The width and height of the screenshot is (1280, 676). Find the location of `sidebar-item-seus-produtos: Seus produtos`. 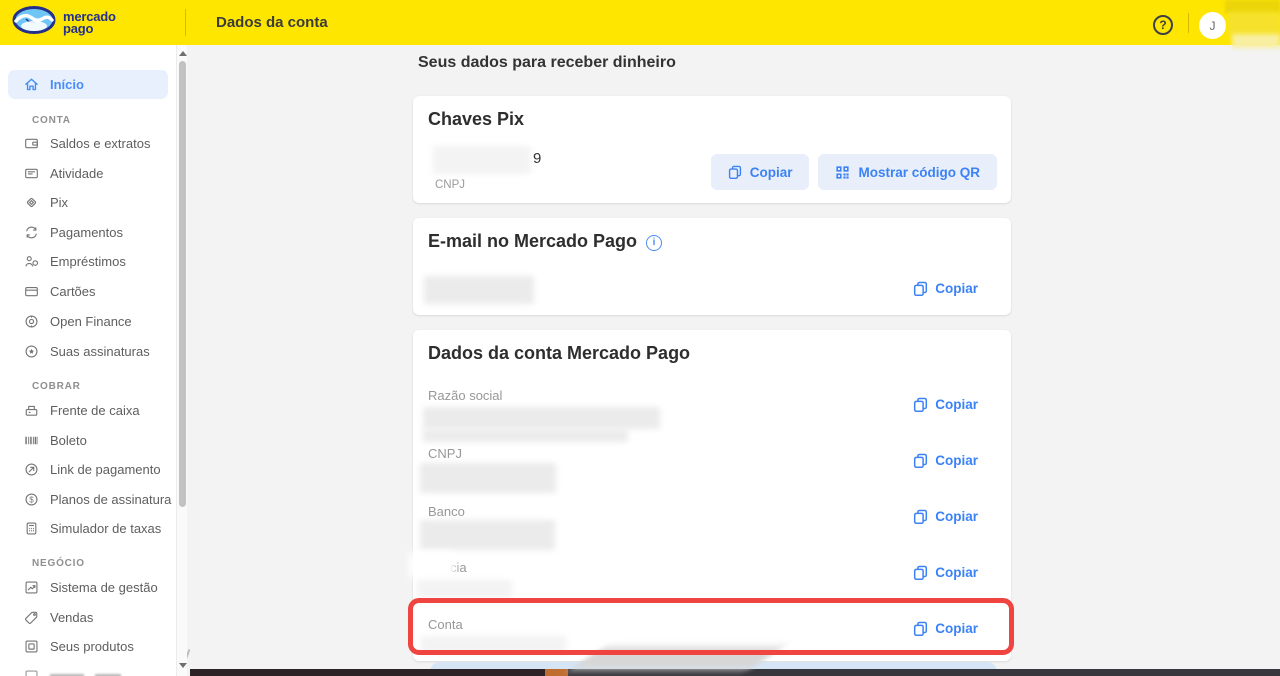

sidebar-item-seus-produtos: Seus produtos is located at coordinates (88, 646).